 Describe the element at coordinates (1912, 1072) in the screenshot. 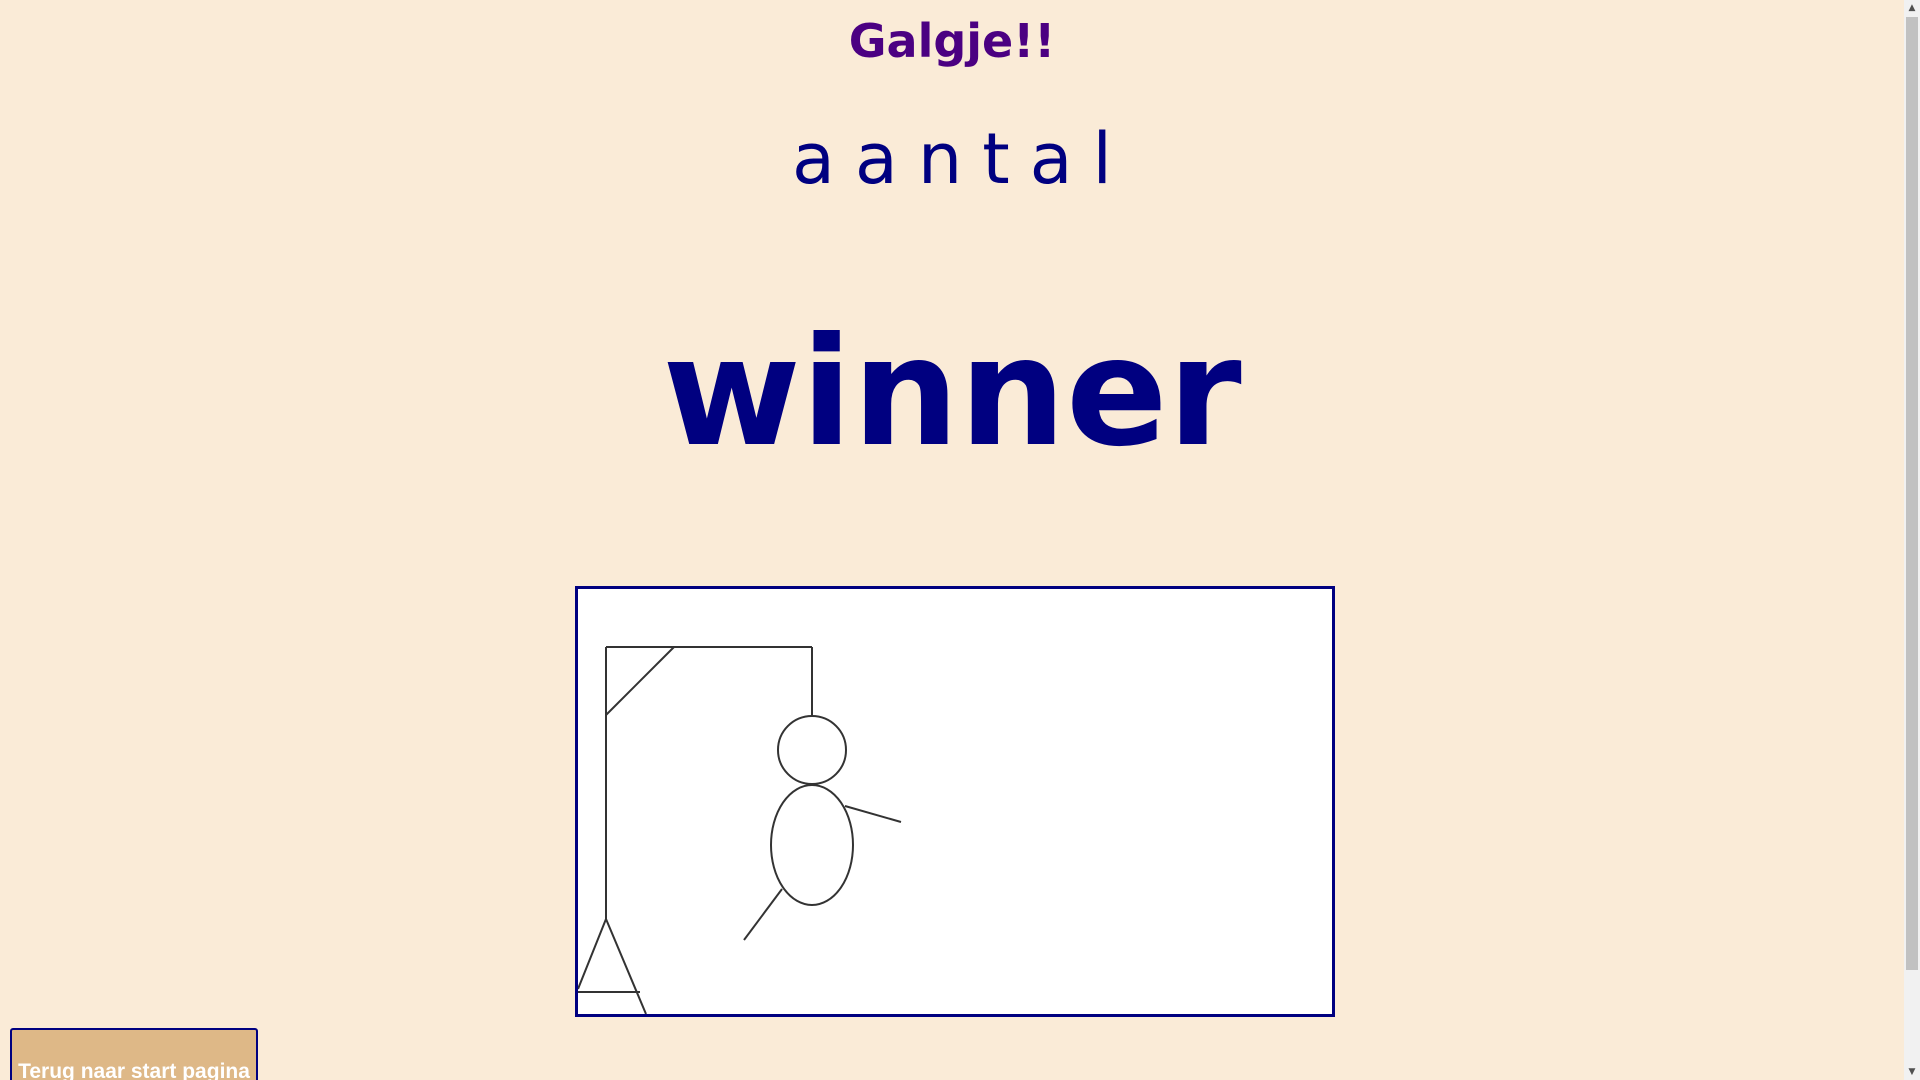

I see `chevron-down-icon: ▼` at that location.